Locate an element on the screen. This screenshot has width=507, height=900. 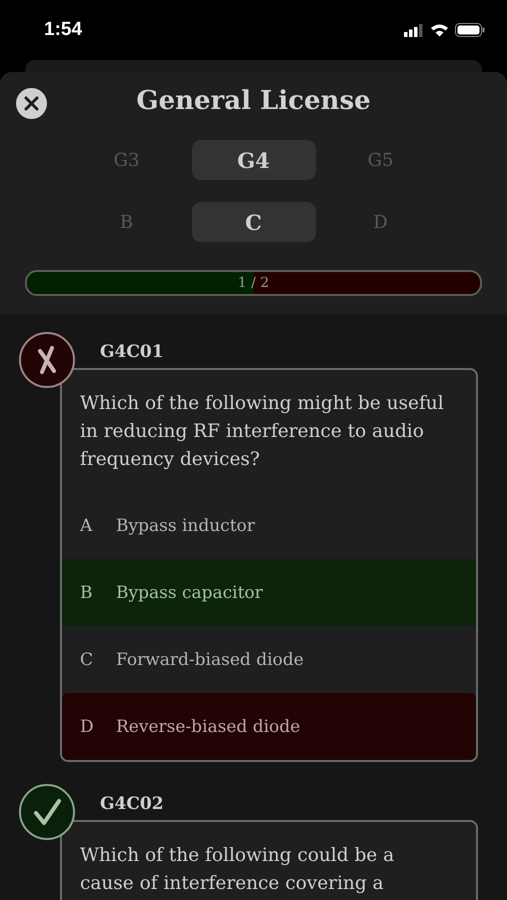
question-number: G4C02 is located at coordinates (132, 805).